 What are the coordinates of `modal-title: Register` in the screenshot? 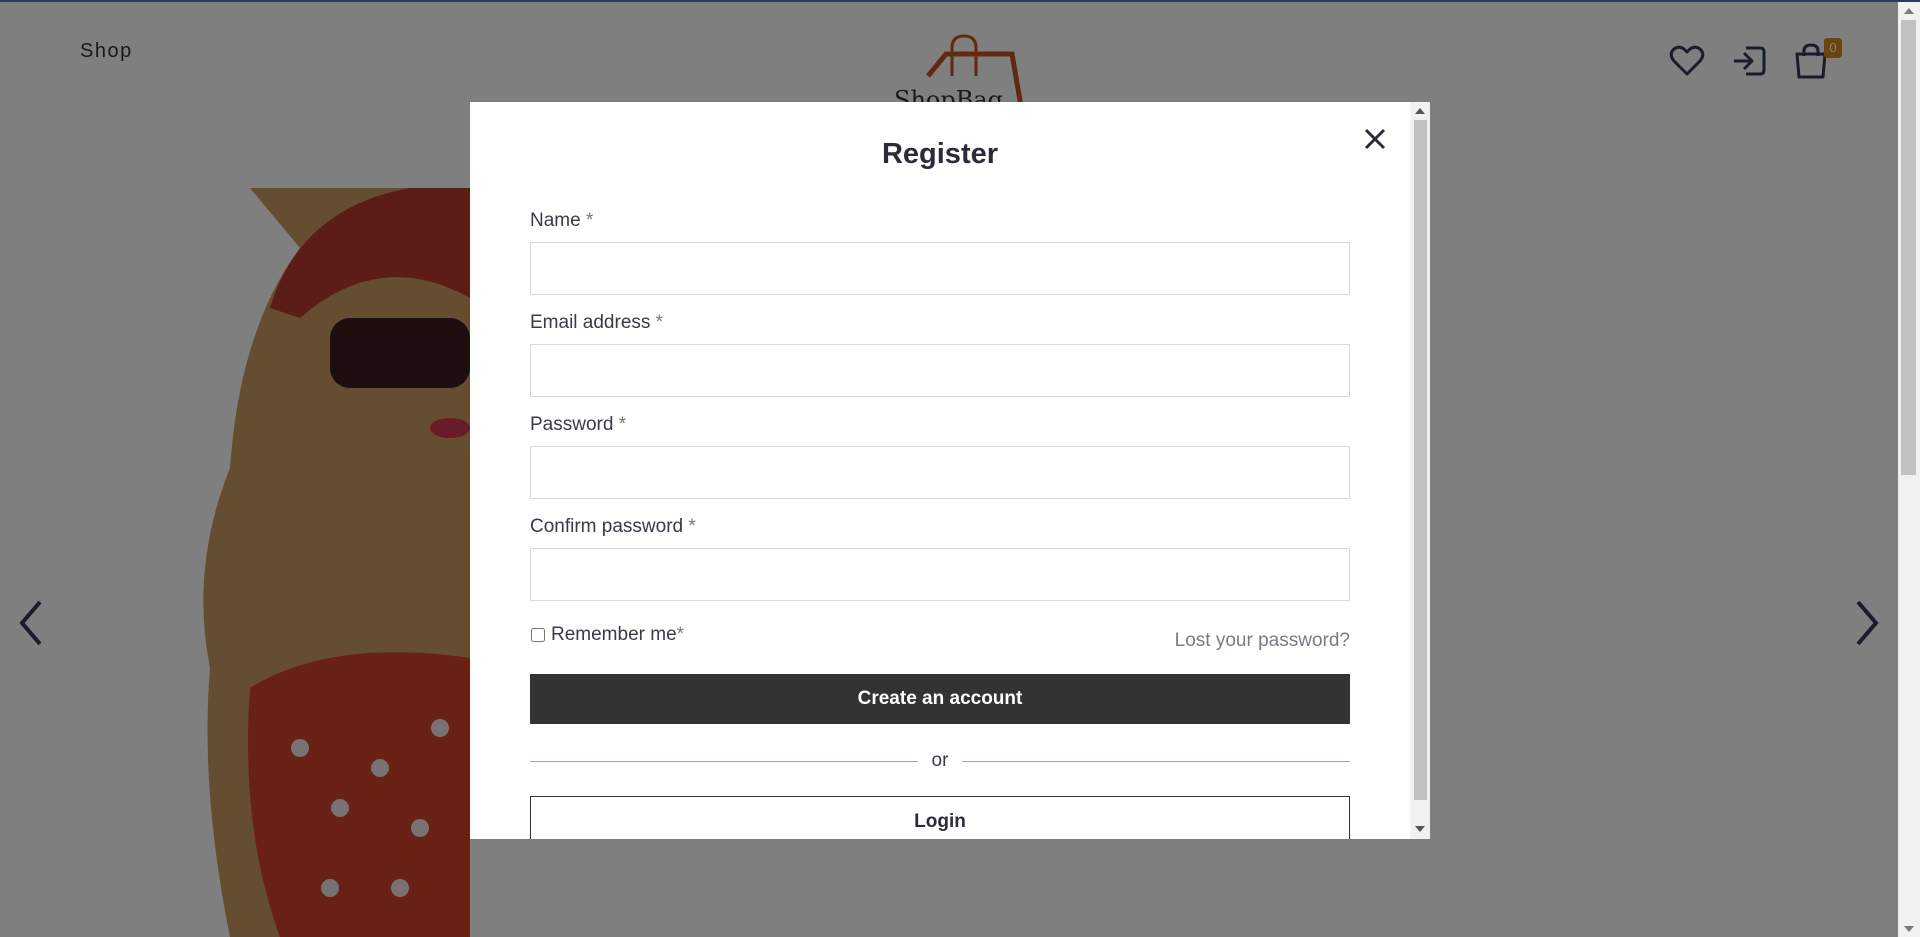 It's located at (940, 154).